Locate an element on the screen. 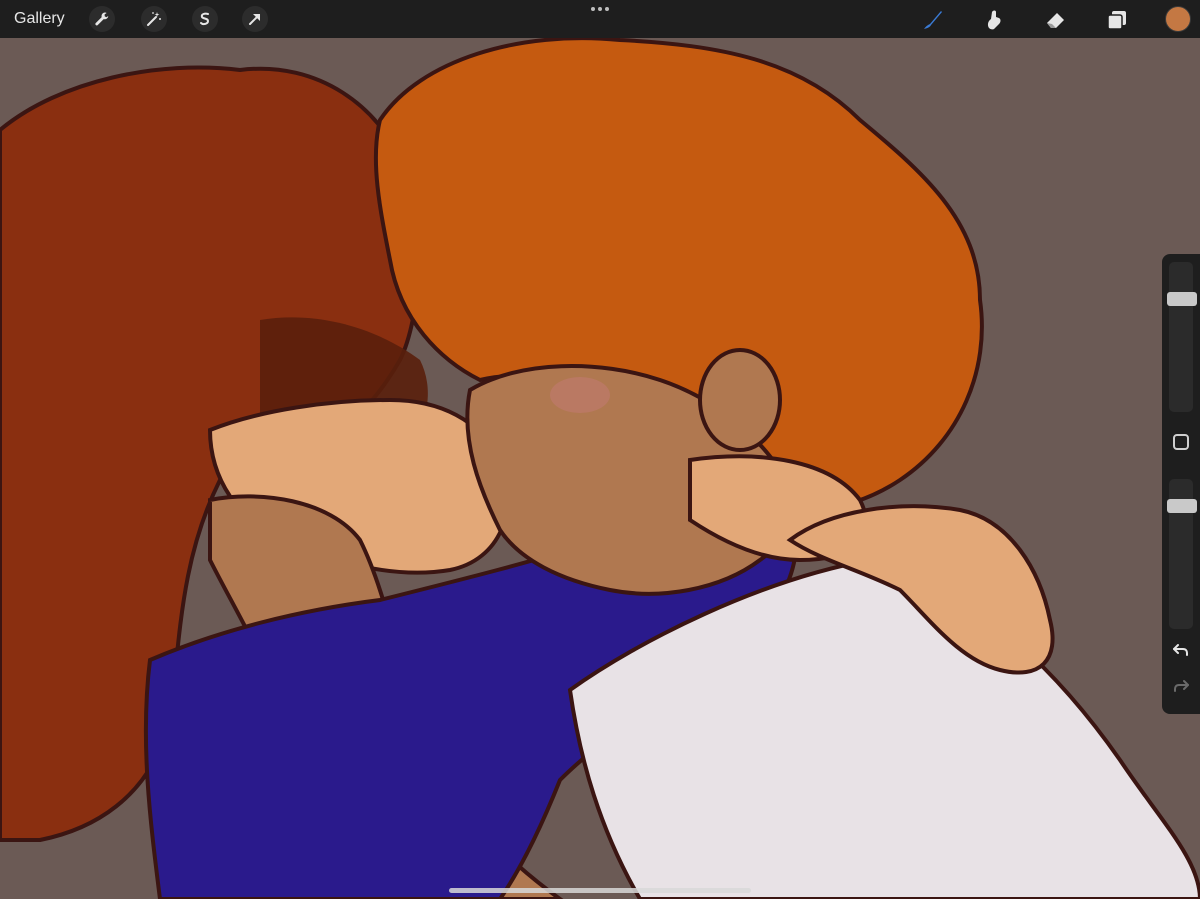 This screenshot has width=1200, height=899. undo-icon is located at coordinates (1180, 650).